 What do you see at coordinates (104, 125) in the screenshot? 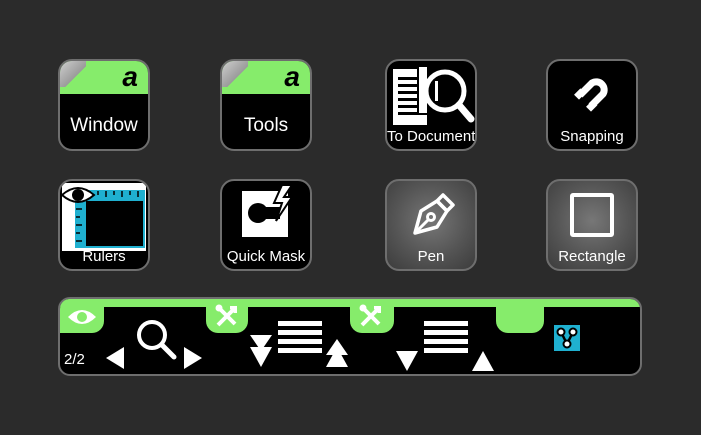
I see `key-label: Window` at bounding box center [104, 125].